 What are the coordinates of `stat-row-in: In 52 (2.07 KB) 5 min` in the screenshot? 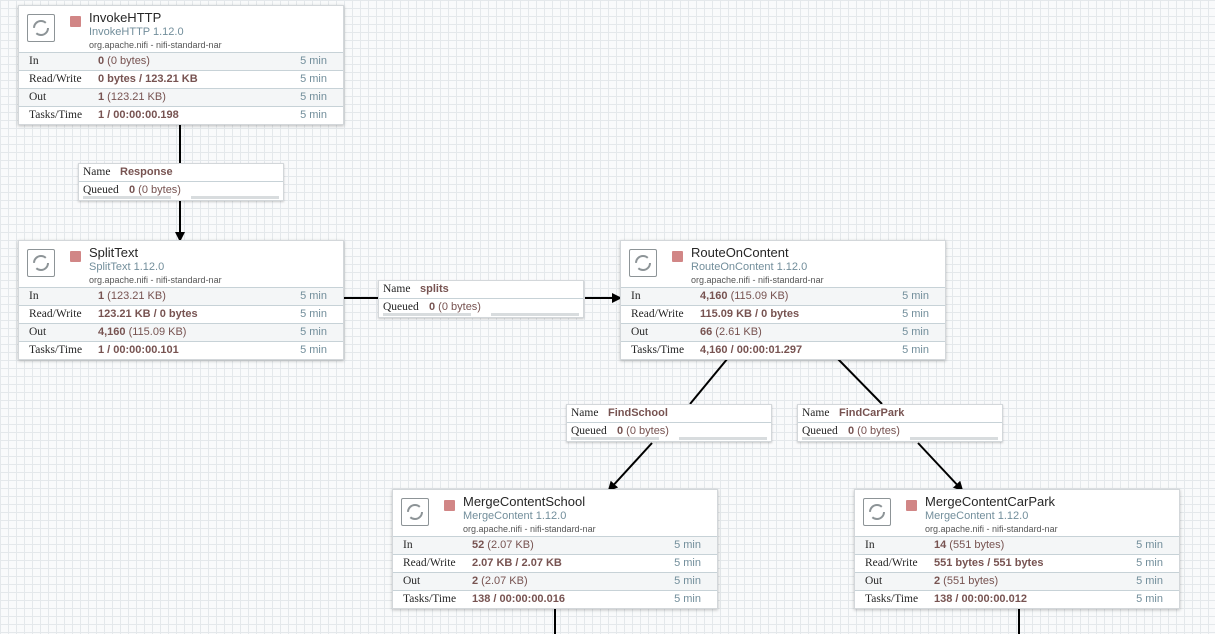 It's located at (555, 545).